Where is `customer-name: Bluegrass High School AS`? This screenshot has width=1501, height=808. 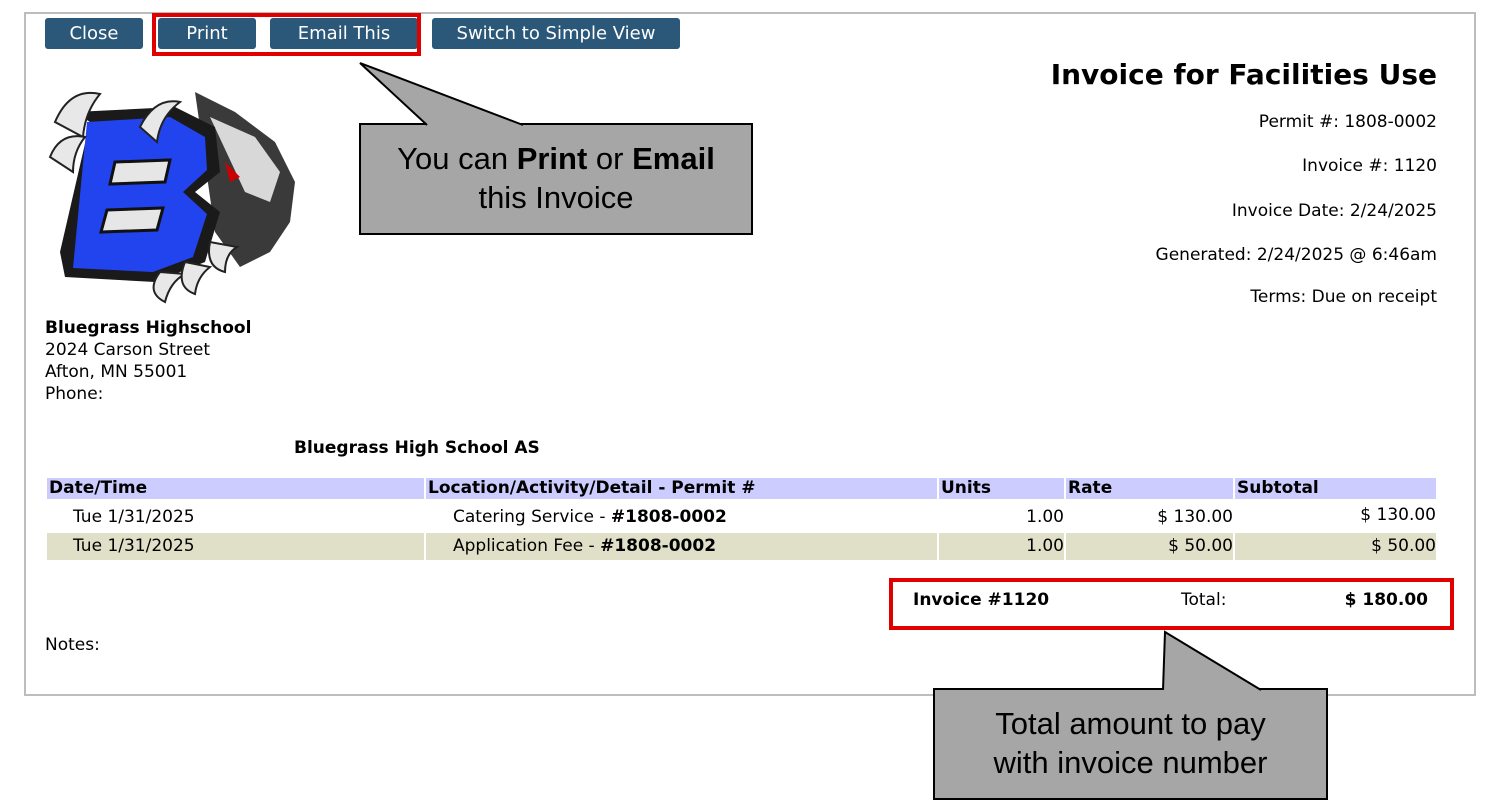
customer-name: Bluegrass High School AS is located at coordinates (417, 448).